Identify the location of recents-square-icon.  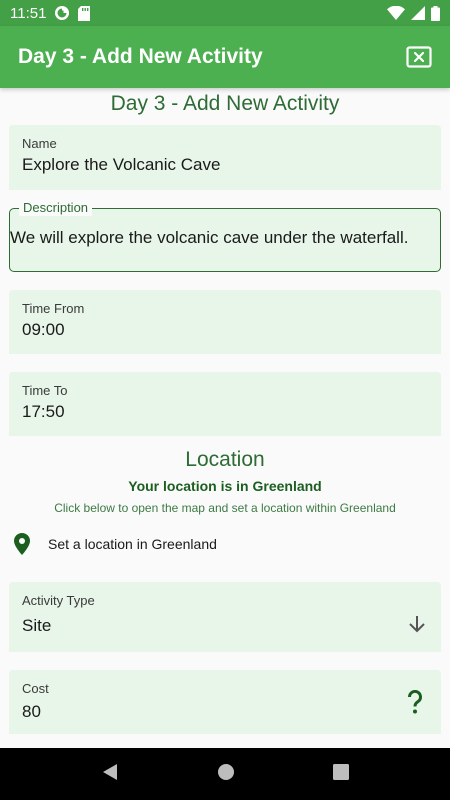
(341, 771).